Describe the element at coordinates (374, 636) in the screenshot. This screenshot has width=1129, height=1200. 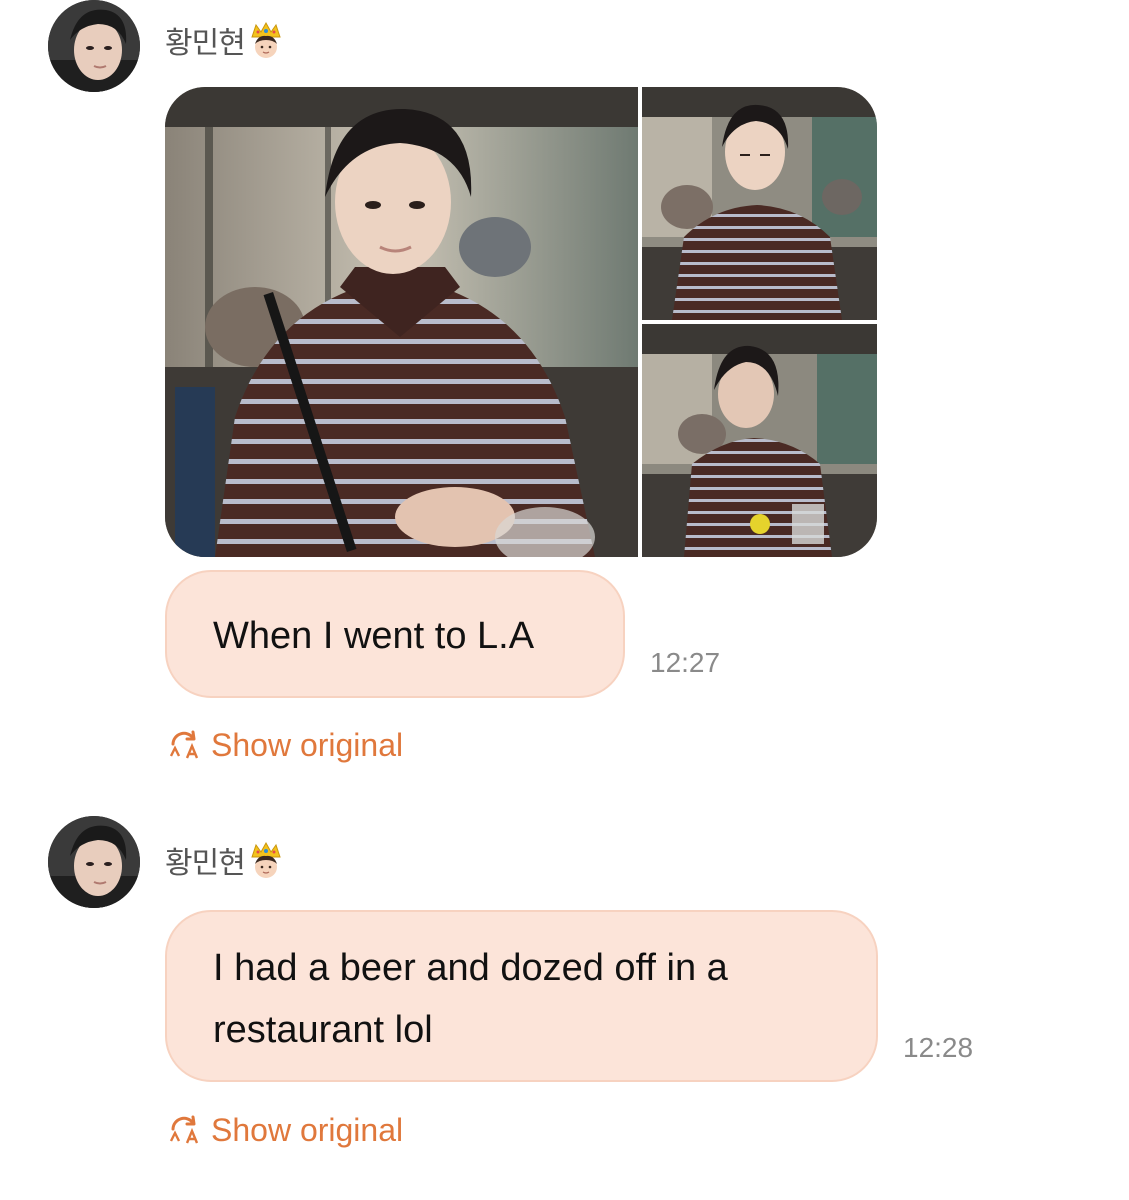
I see `message-text: When I went to L.A` at that location.